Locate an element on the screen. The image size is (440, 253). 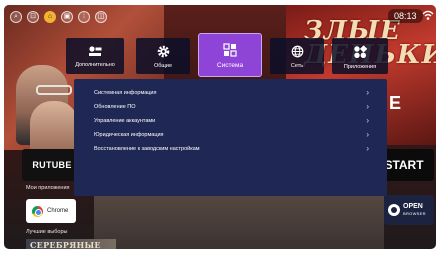
chrome-label: Chrome is located at coordinates (58, 211).